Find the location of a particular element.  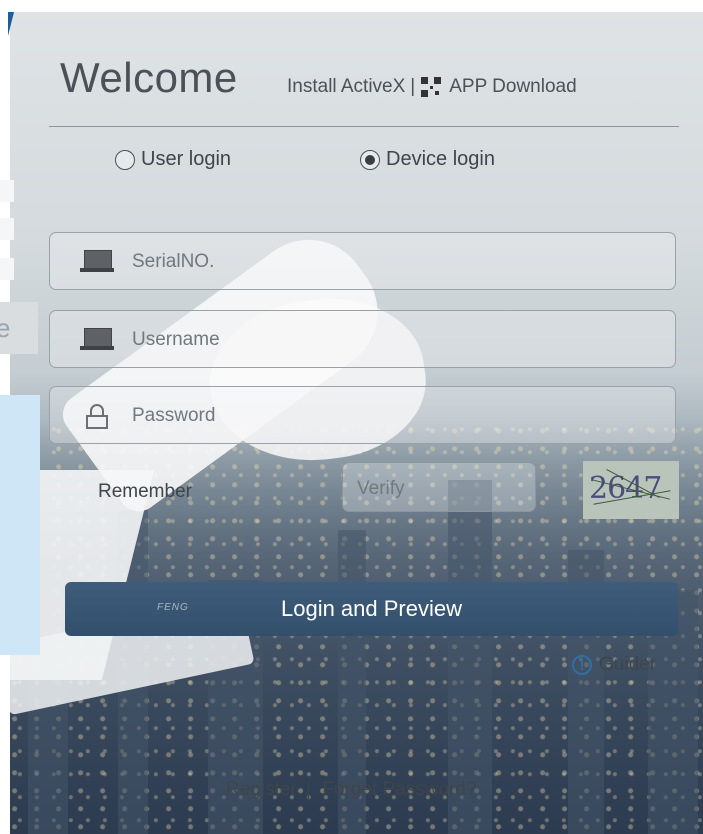

guider-link: ! Guider is located at coordinates (614, 665).